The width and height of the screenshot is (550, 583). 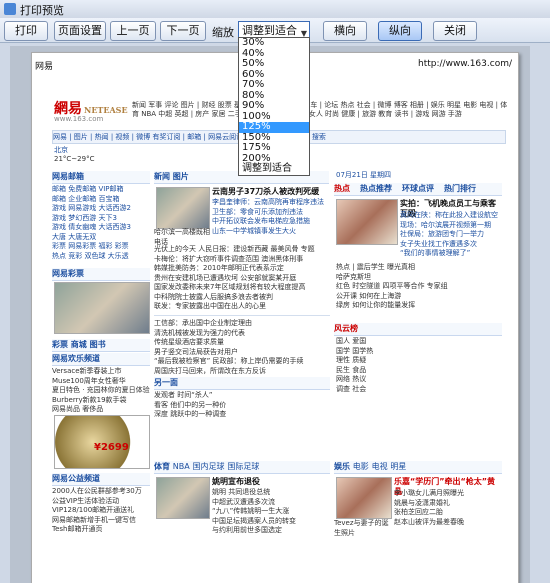 I want to click on list-item: 姚晨与凌潇肃婚礼, so click(x=448, y=504).